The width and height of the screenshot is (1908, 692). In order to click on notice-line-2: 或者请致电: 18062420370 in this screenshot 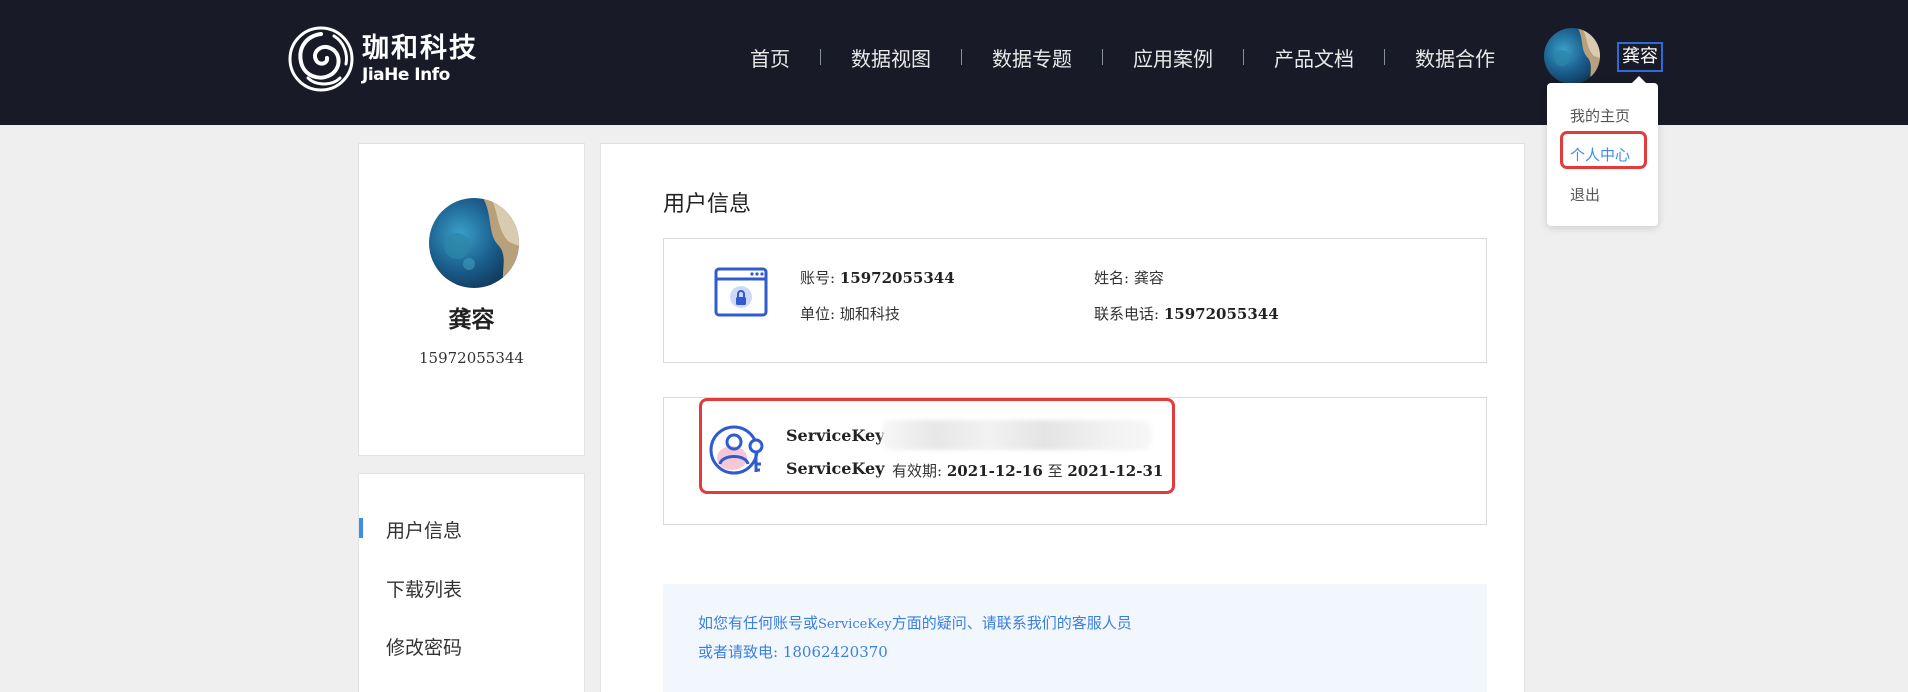, I will do `click(793, 651)`.